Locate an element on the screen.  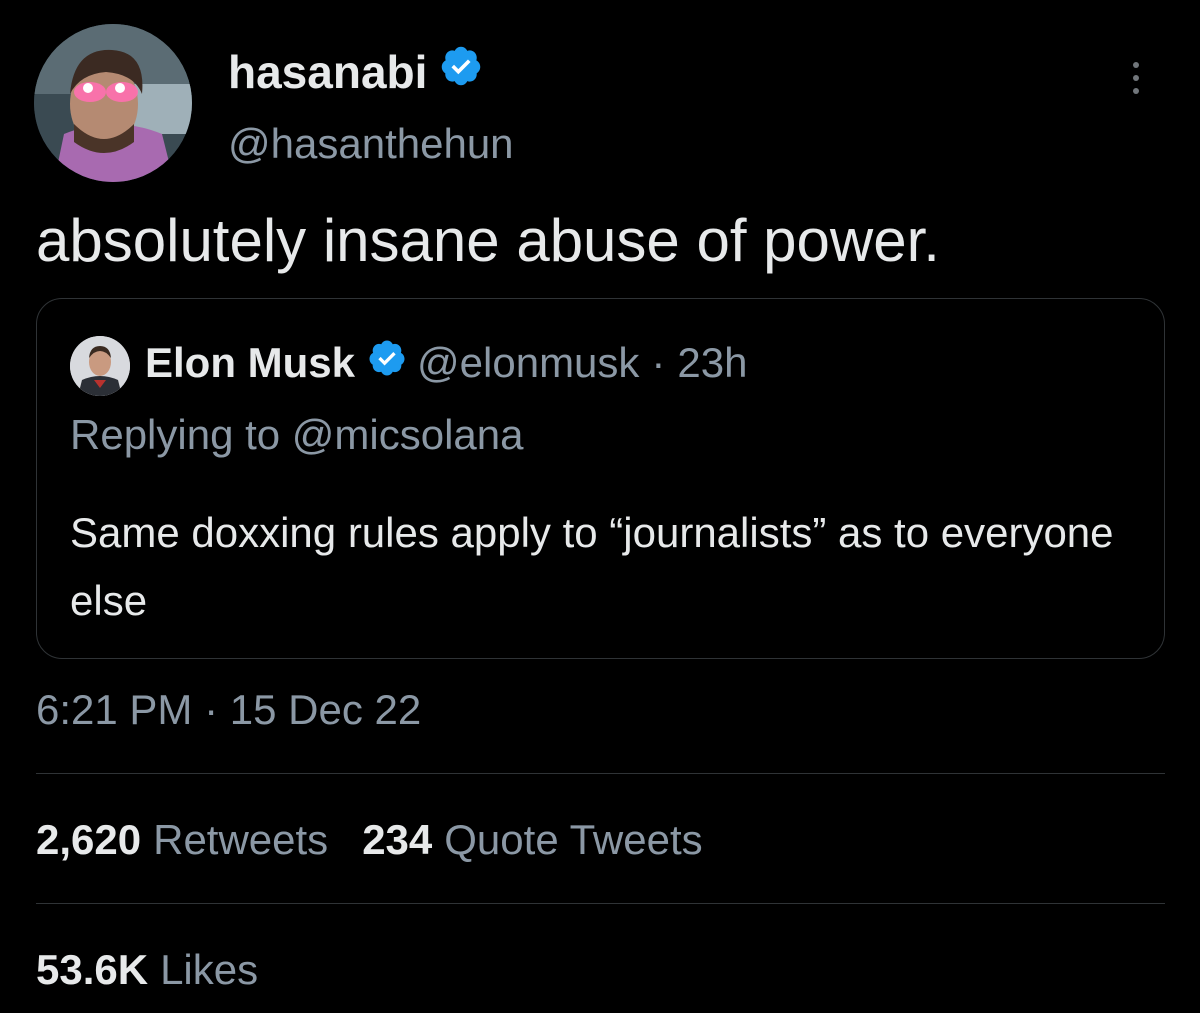
quote-tweets-label: Quote Tweets is located at coordinates (573, 839).